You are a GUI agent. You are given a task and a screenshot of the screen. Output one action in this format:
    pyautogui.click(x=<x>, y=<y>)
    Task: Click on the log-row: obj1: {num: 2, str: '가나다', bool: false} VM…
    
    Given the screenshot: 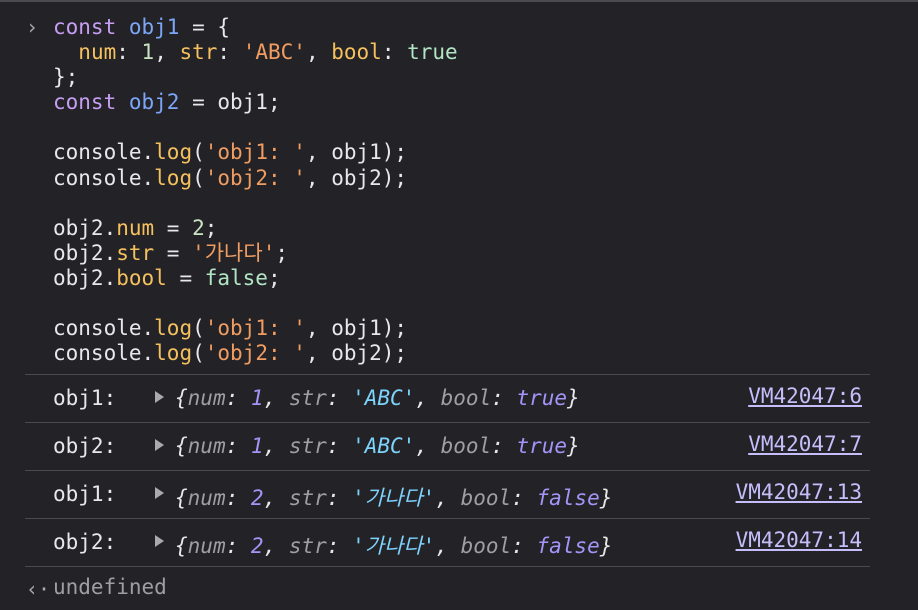 What is the action you would take?
    pyautogui.click(x=447, y=494)
    